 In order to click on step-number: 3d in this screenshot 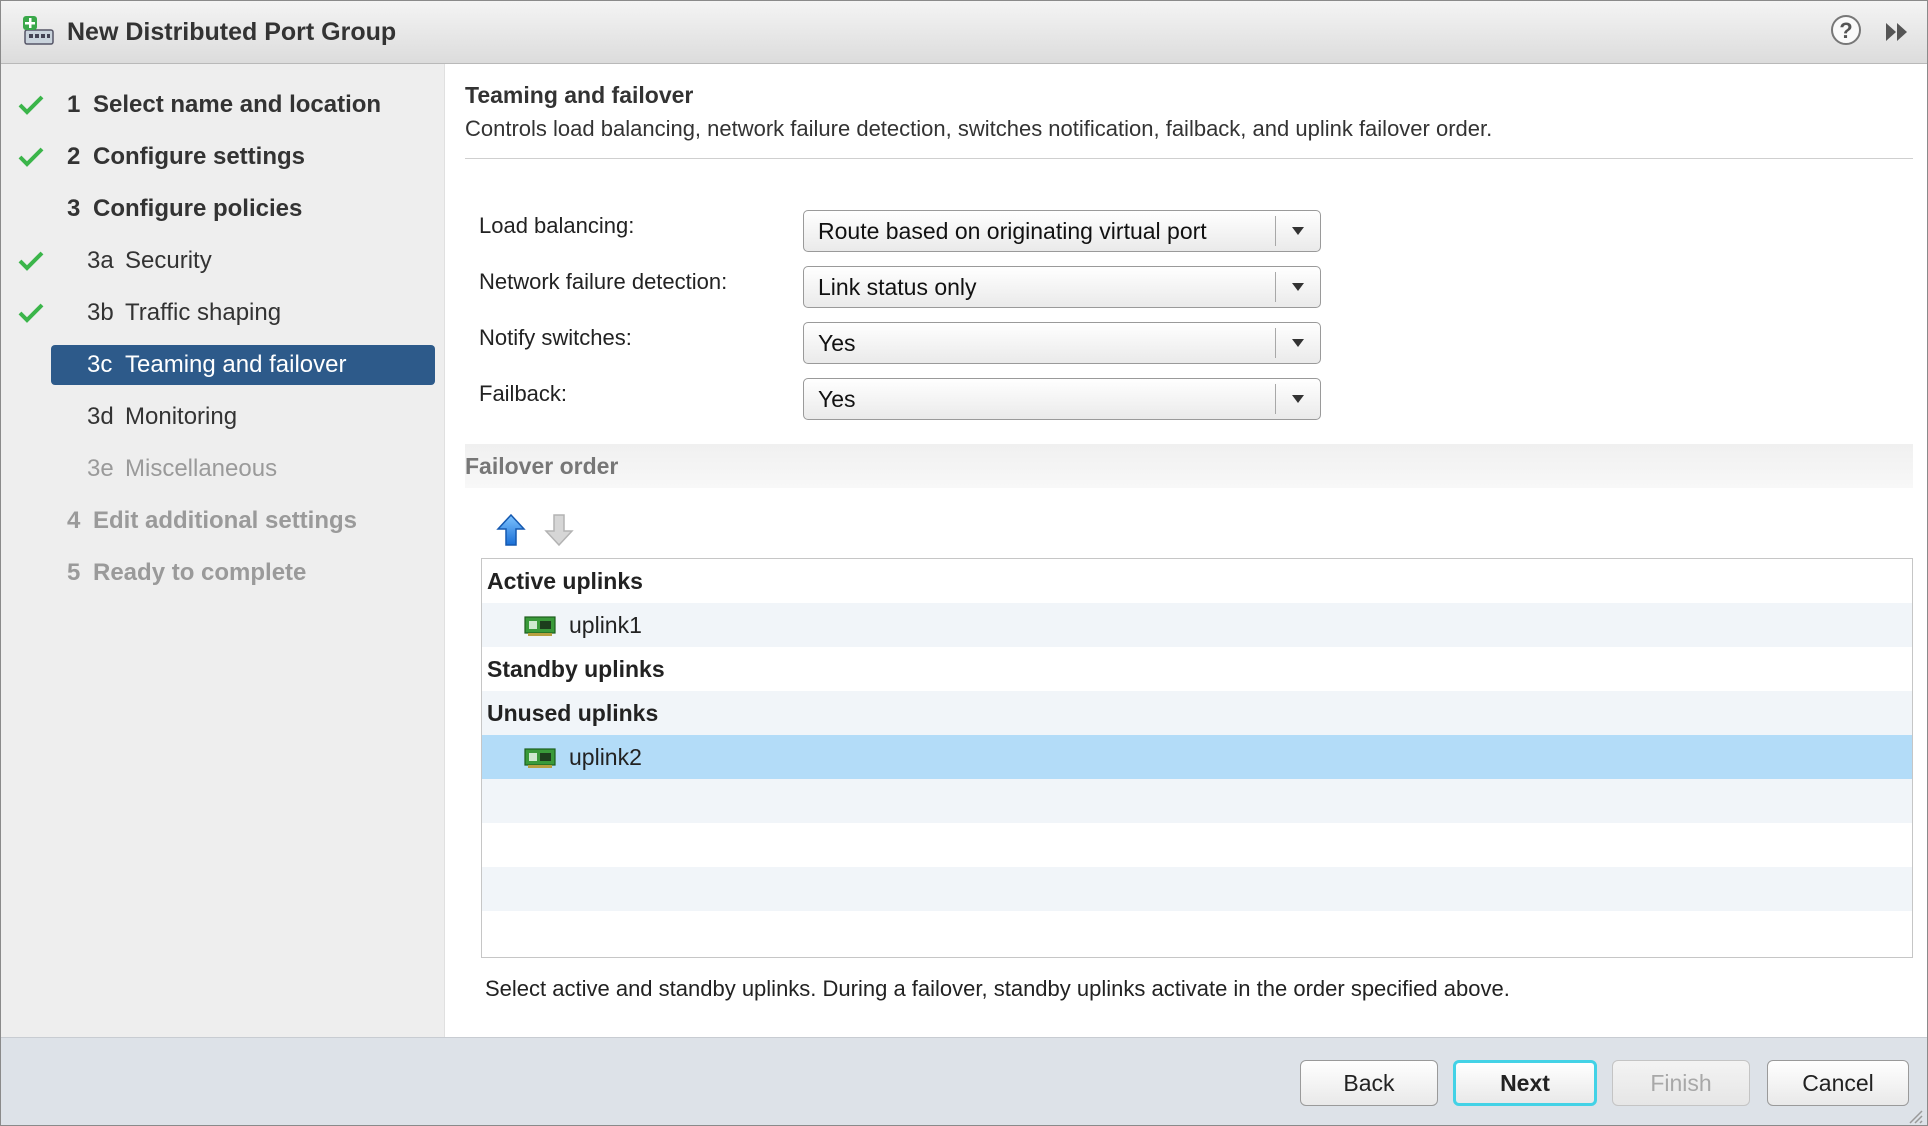, I will do `click(100, 416)`.